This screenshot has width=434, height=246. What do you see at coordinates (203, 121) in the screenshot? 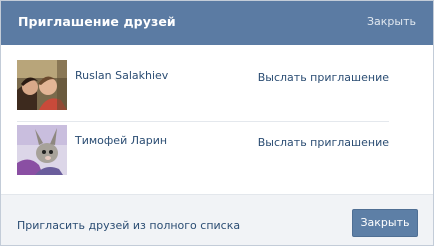
I see `row-divider` at bounding box center [203, 121].